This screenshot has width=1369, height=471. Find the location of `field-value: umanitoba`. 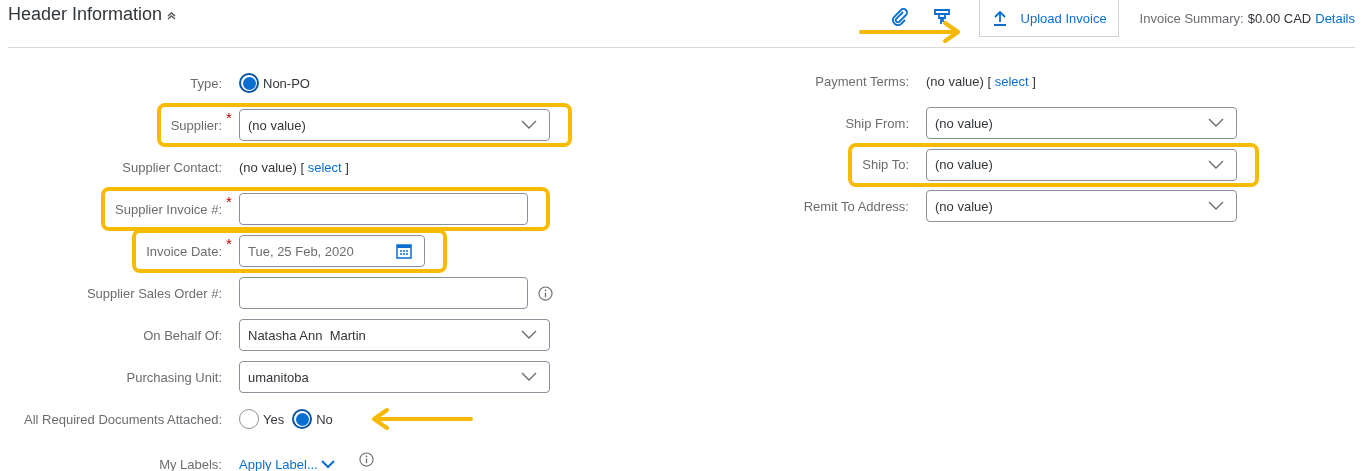

field-value: umanitoba is located at coordinates (278, 377).